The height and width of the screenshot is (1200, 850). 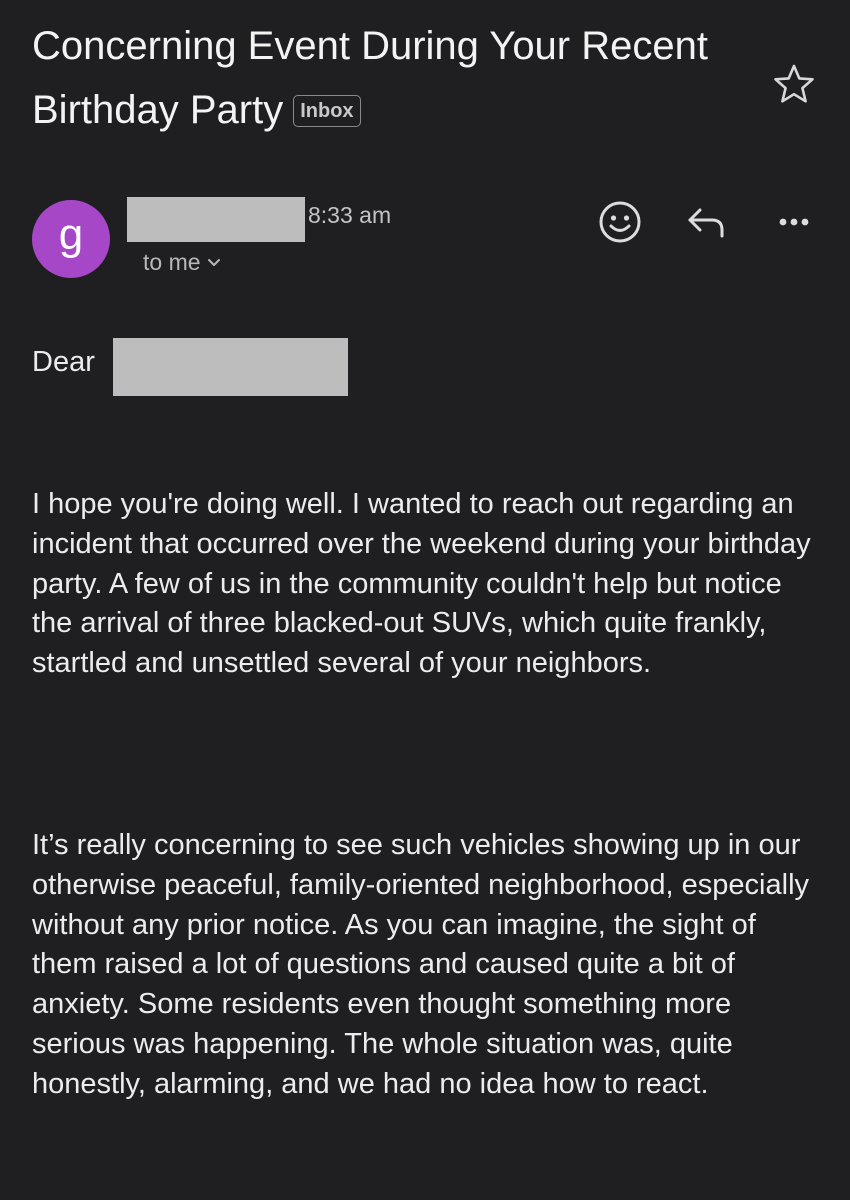 What do you see at coordinates (230, 367) in the screenshot?
I see `recipient-name-redacted` at bounding box center [230, 367].